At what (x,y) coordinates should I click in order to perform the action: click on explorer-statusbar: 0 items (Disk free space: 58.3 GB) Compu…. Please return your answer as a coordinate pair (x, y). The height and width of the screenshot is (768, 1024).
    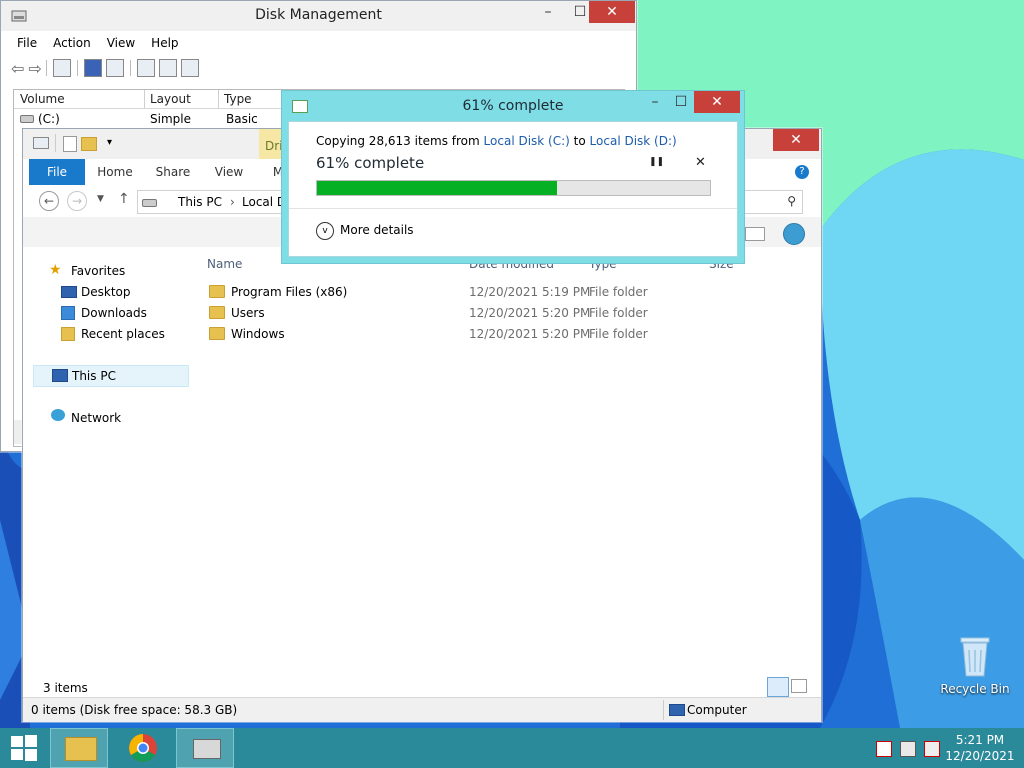
    Looking at the image, I should click on (422, 709).